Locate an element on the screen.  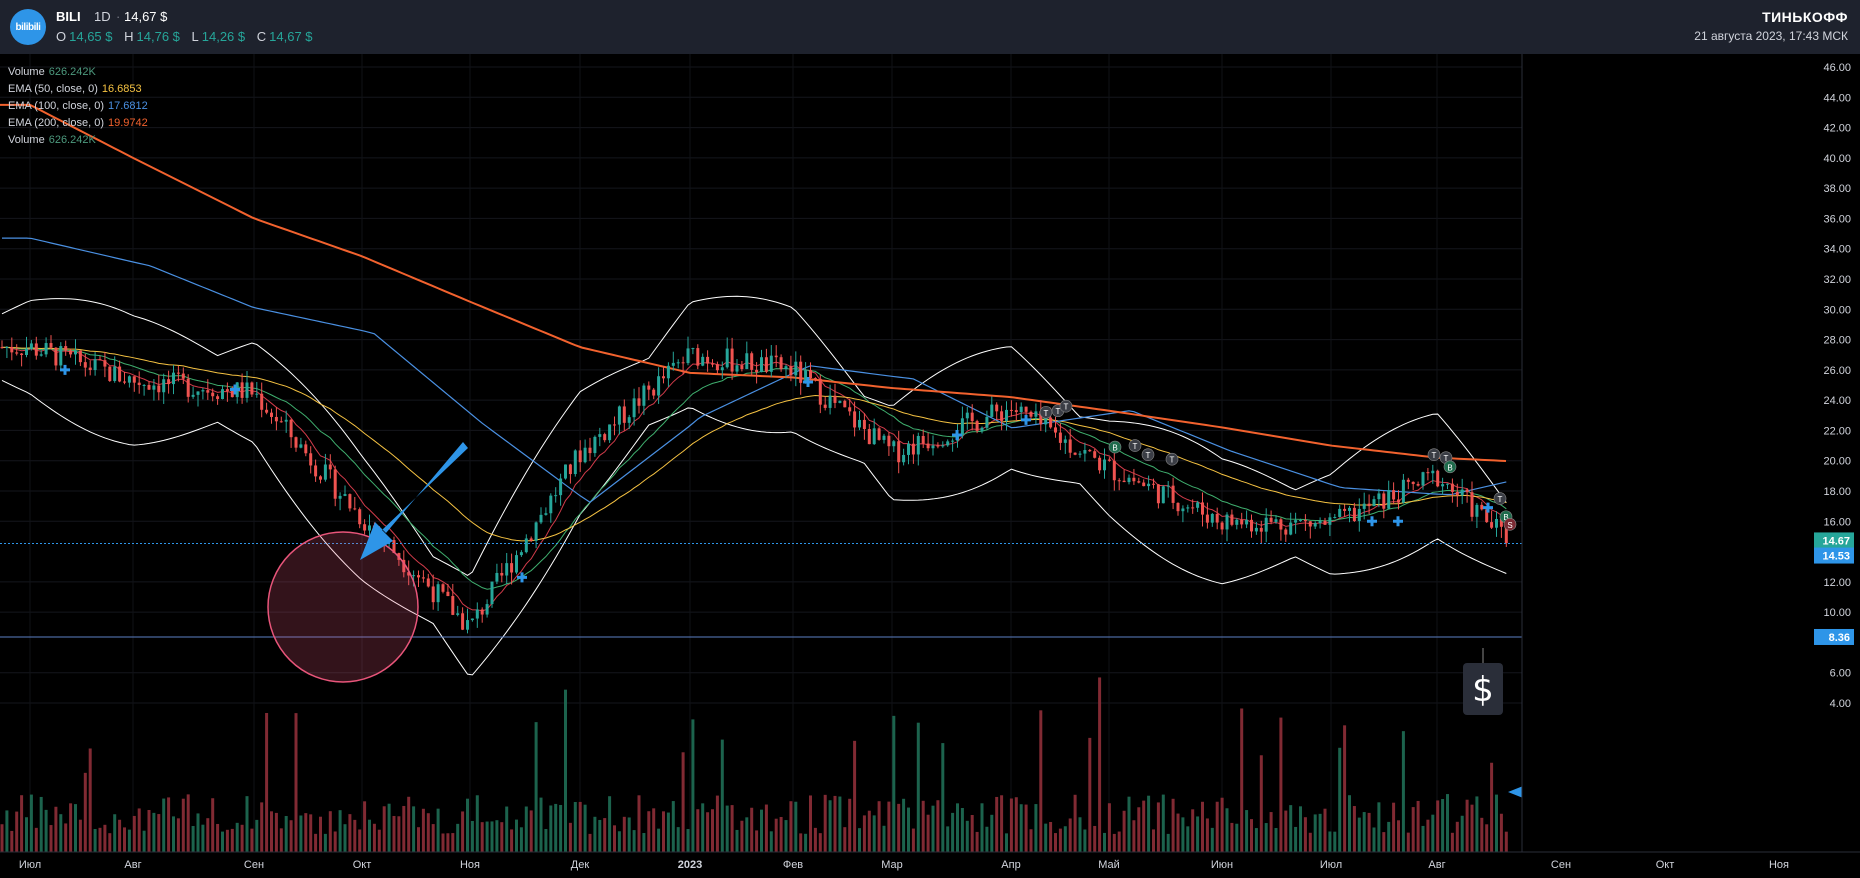
legend-row-ema50: EMA (50, close, 0) 16.6853 is located at coordinates (78, 89).